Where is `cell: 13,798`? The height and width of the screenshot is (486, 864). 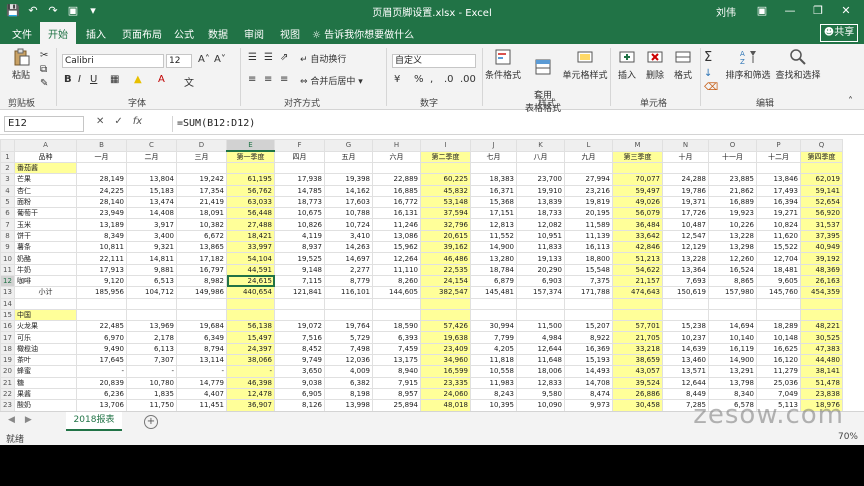
cell: 13,798 is located at coordinates (732, 382).